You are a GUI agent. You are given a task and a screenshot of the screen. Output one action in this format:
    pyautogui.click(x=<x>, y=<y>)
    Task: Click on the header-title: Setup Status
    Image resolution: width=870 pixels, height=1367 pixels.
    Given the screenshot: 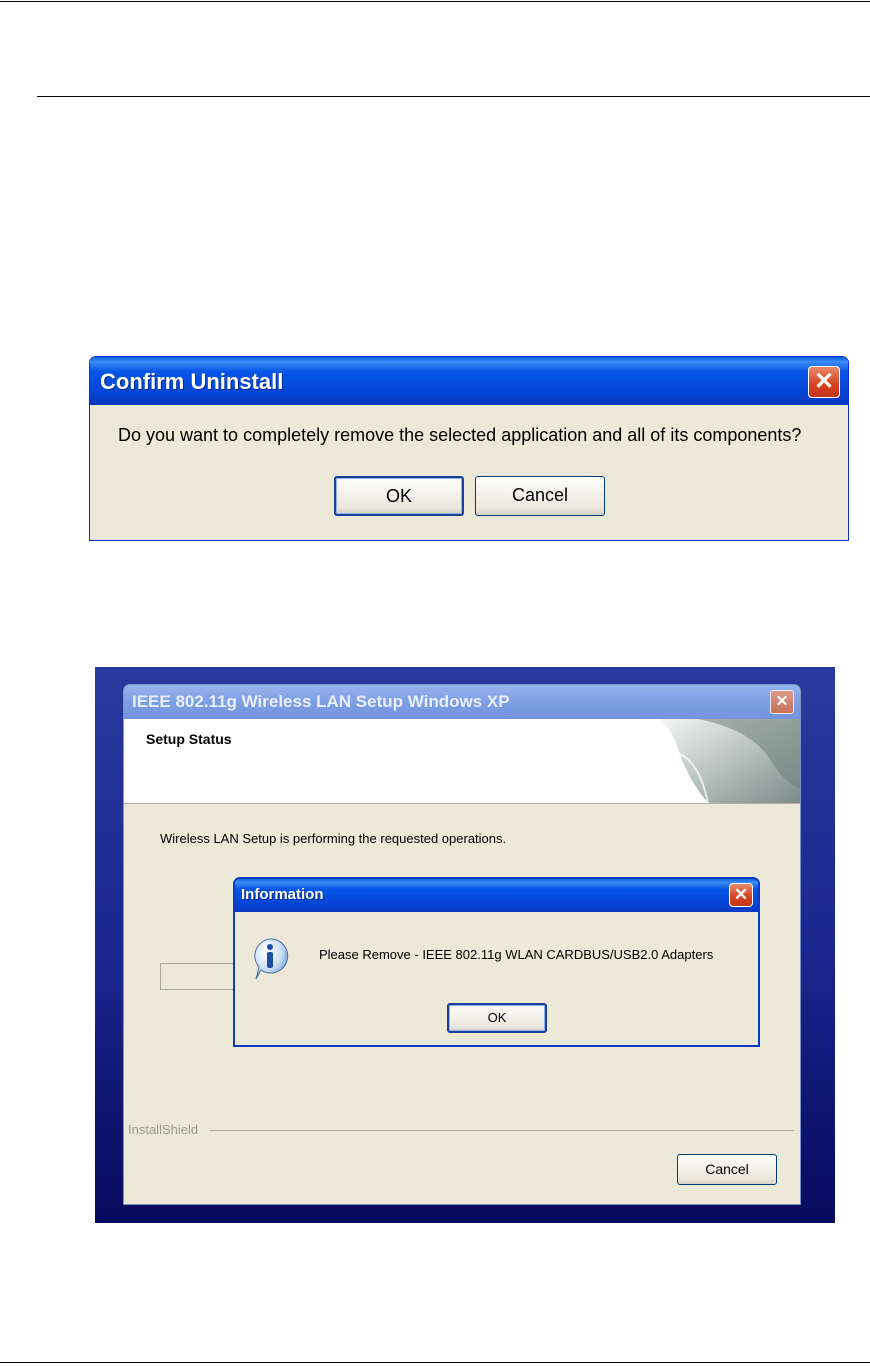 What is the action you would take?
    pyautogui.click(x=189, y=739)
    